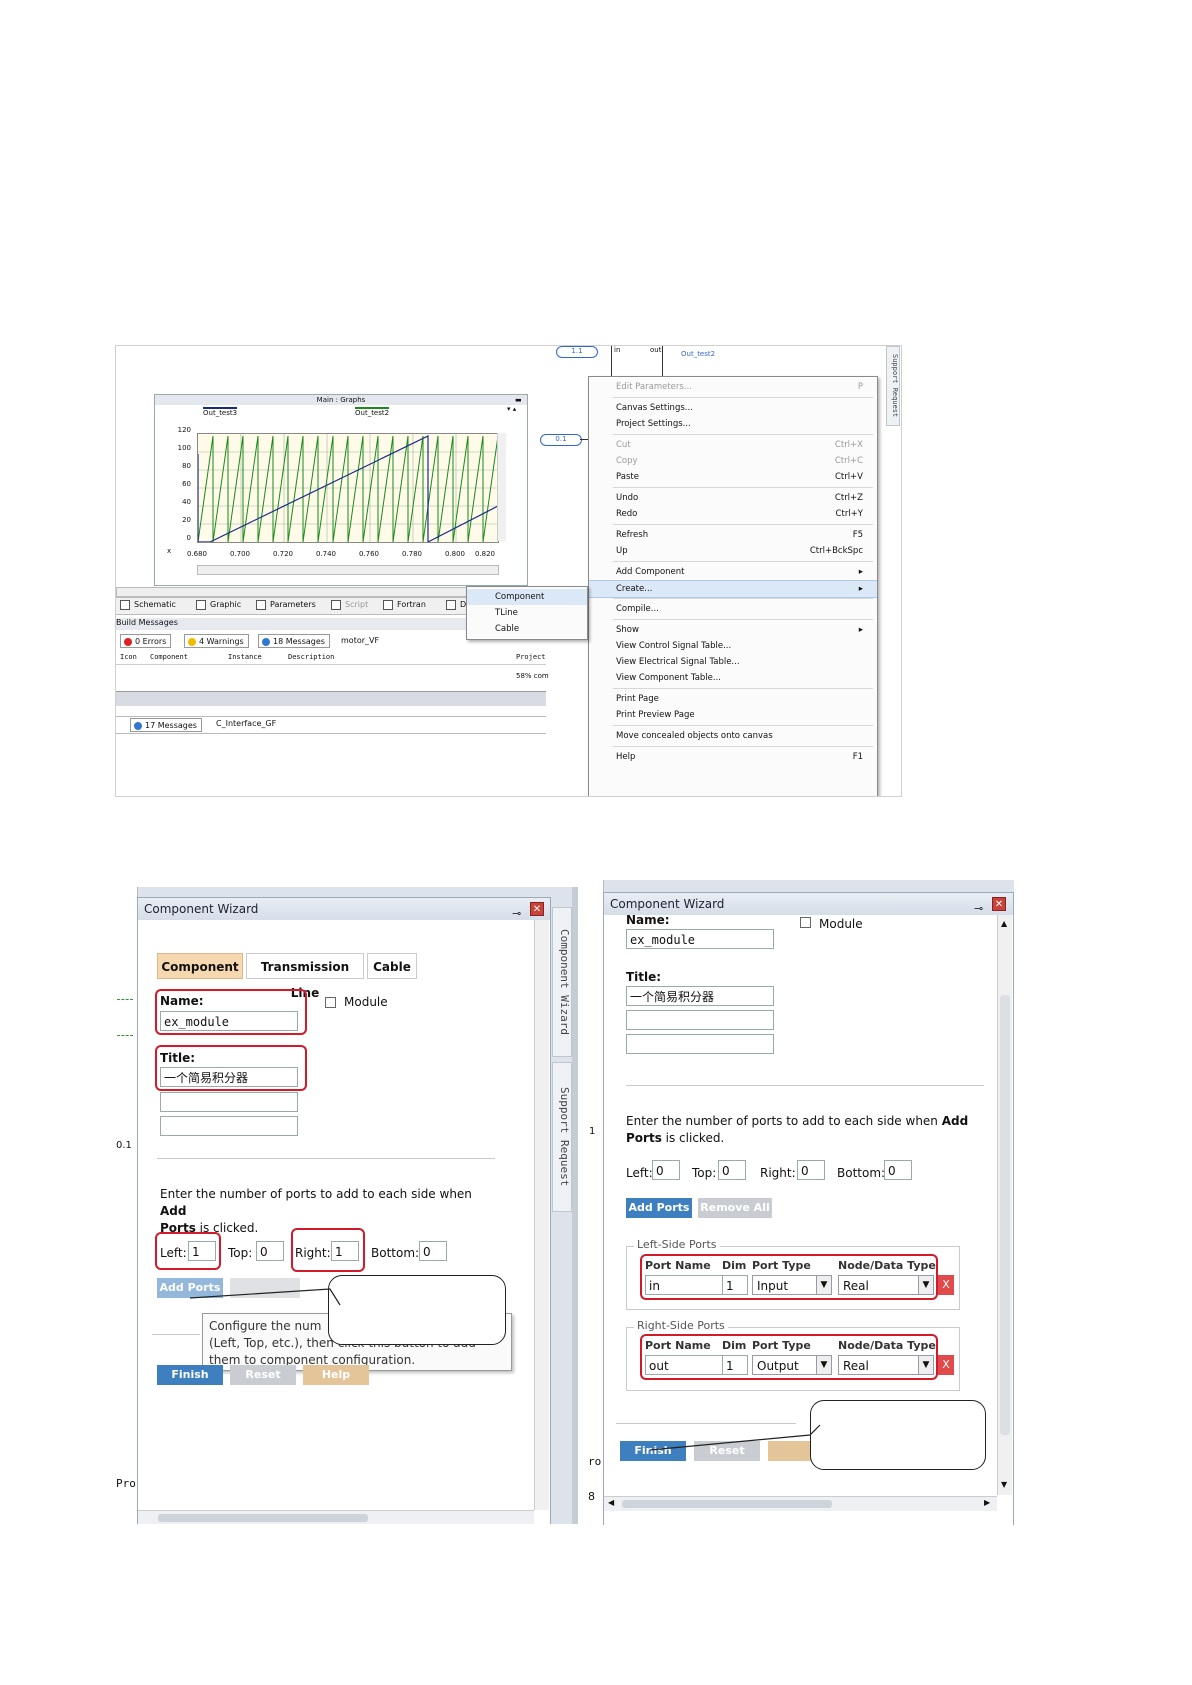 The height and width of the screenshot is (1685, 1192). I want to click on callout-pointer-right, so click(735, 1437).